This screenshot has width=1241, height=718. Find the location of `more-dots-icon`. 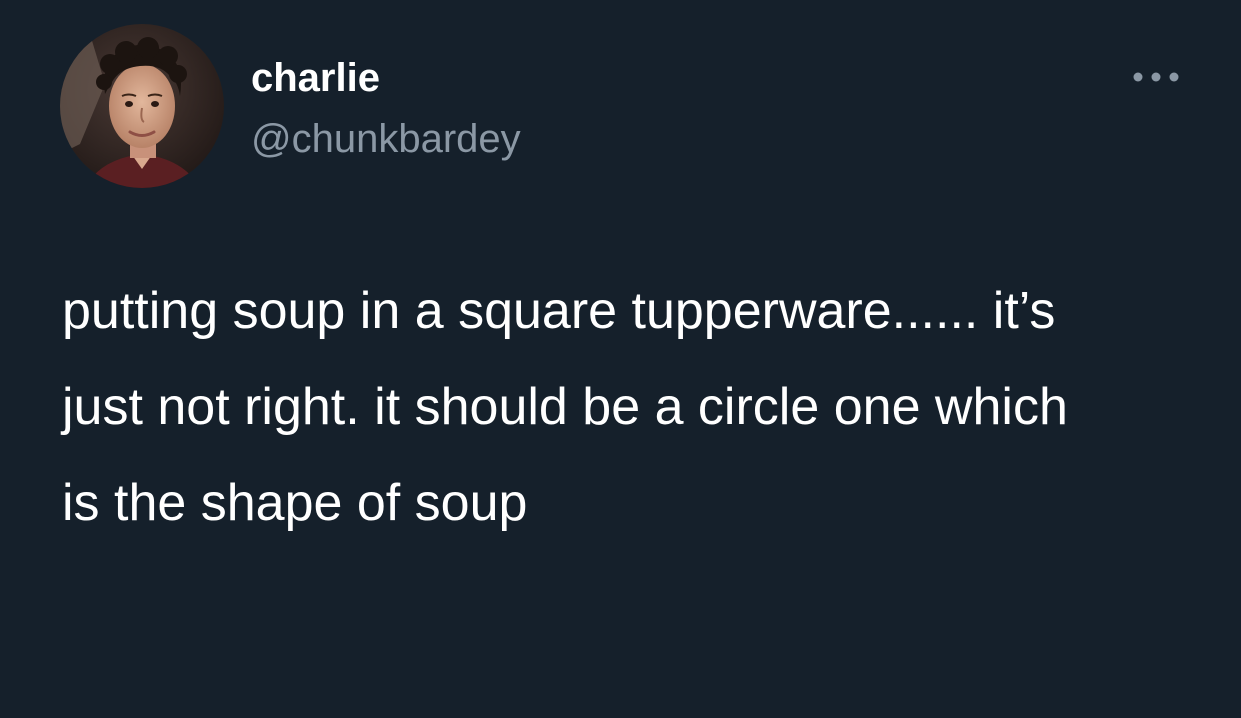

more-dots-icon is located at coordinates (1156, 77).